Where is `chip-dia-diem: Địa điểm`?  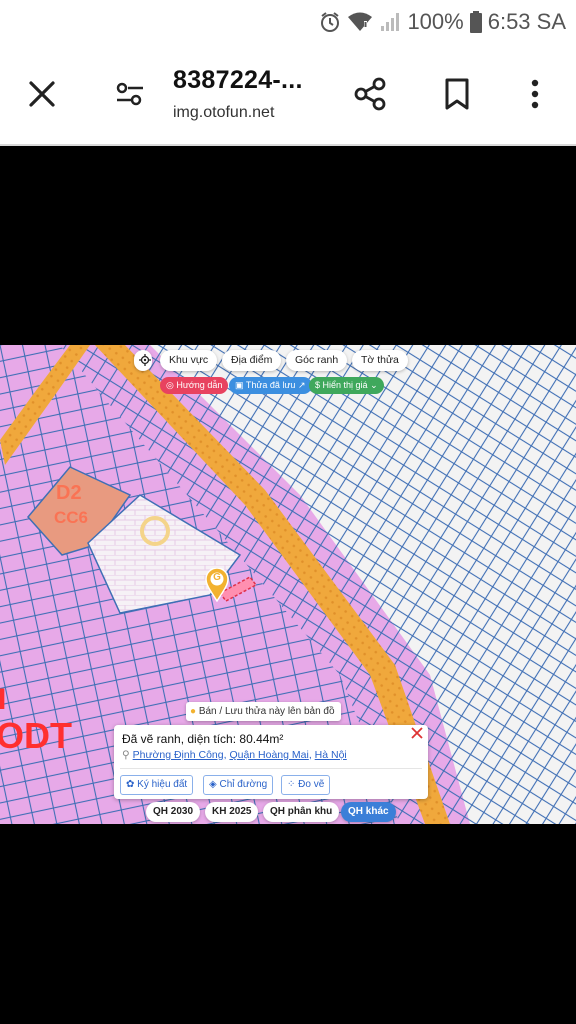
chip-dia-diem: Địa điểm is located at coordinates (252, 360).